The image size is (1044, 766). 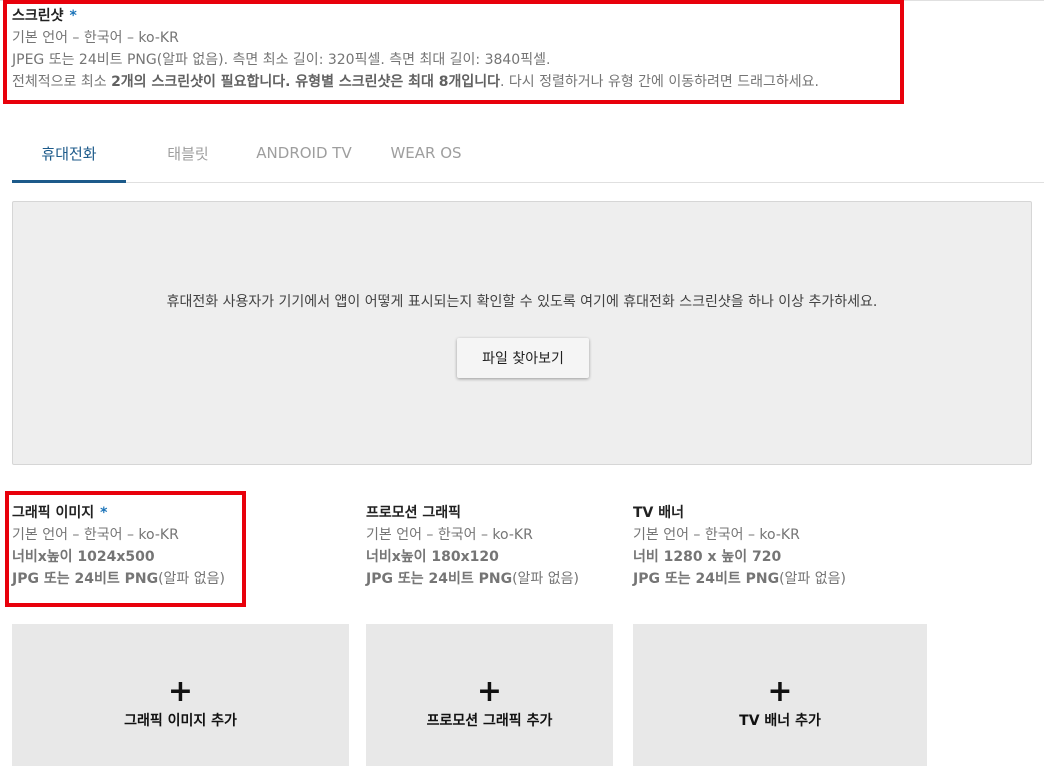 I want to click on feature-graphic-language: 기본 언어 – 한국어 – ko-KR, so click(x=95, y=535).